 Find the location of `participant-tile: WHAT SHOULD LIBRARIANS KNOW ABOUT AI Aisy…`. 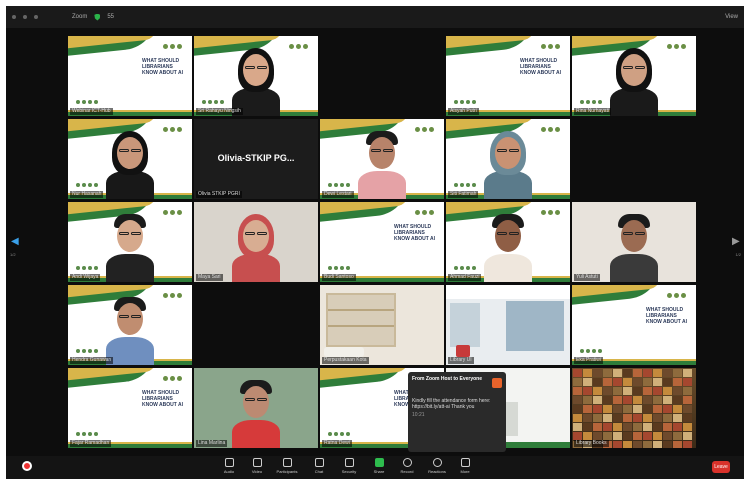

participant-tile: WHAT SHOULD LIBRARIANS KNOW ABOUT AI Aisy… is located at coordinates (508, 76).